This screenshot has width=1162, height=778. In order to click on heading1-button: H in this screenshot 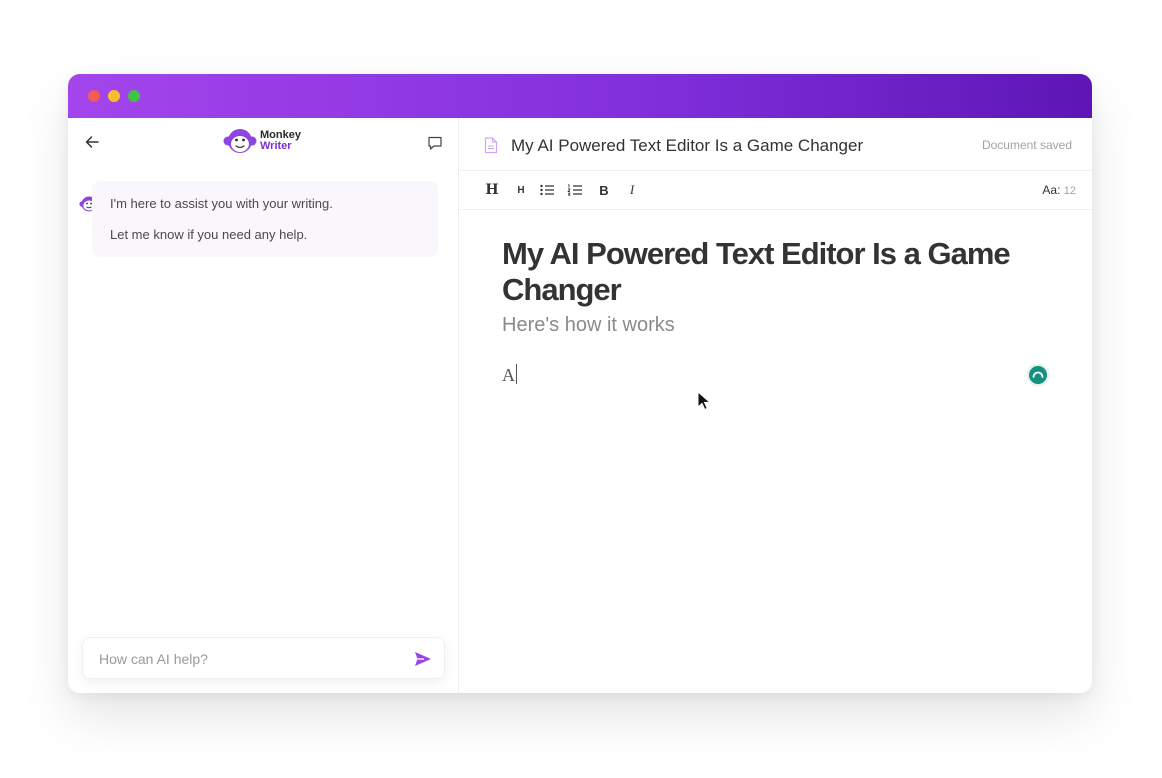, I will do `click(492, 190)`.